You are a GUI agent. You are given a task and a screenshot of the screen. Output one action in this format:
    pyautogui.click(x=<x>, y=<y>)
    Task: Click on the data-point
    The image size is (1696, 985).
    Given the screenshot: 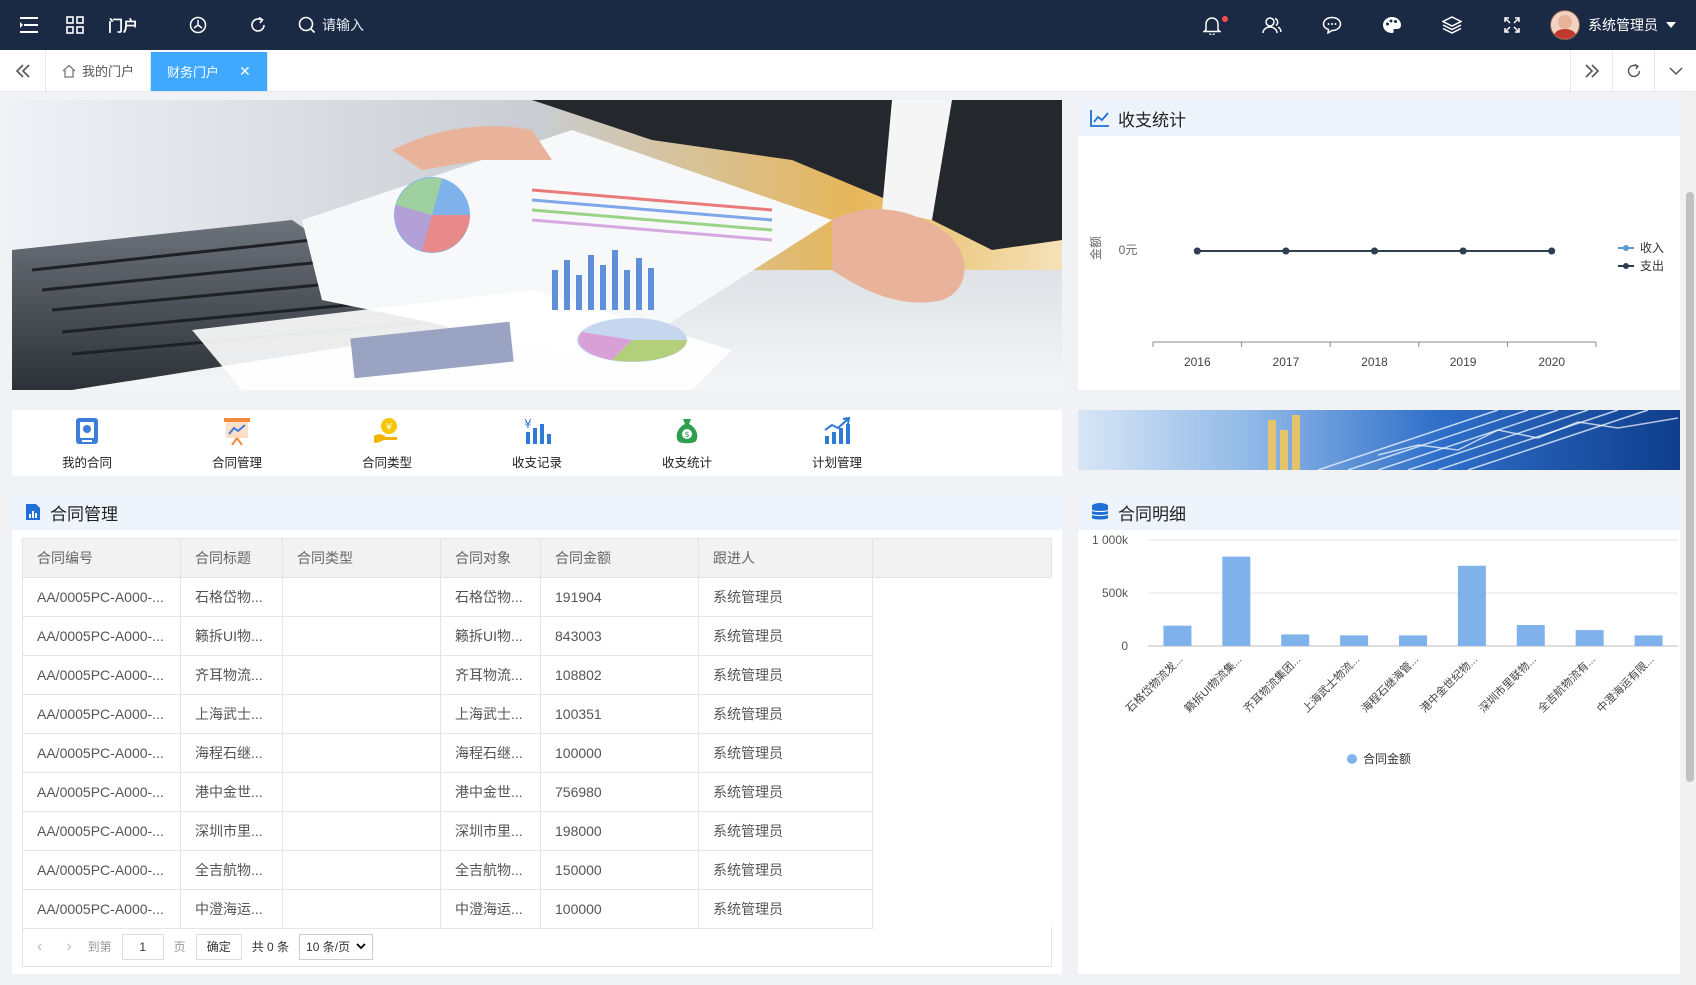 What is the action you would take?
    pyautogui.click(x=1197, y=251)
    